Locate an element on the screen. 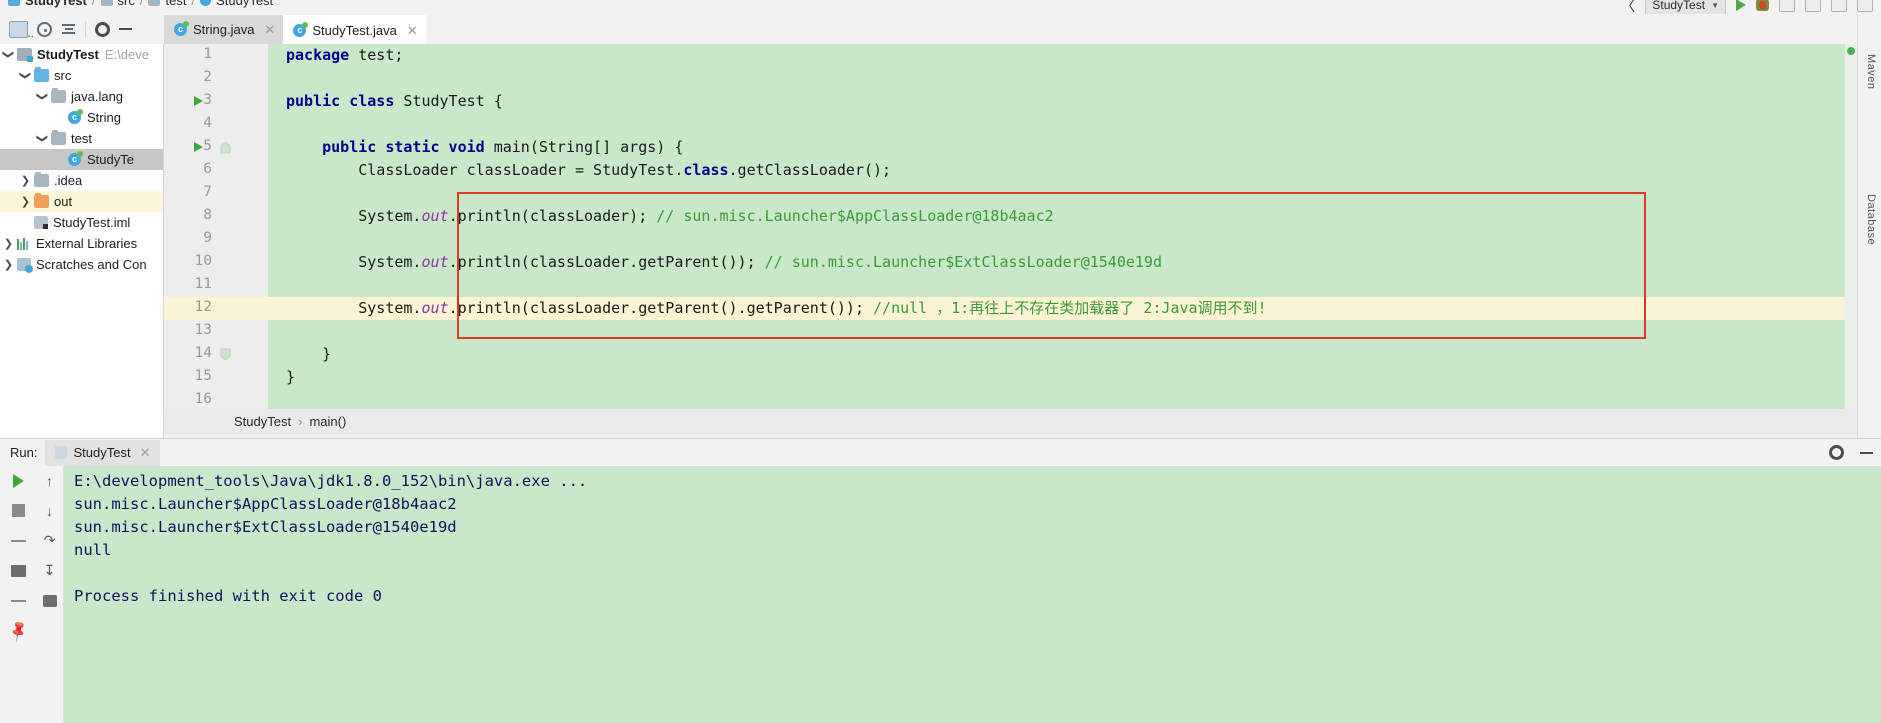  fold-region-end-icon is located at coordinates (225, 354).